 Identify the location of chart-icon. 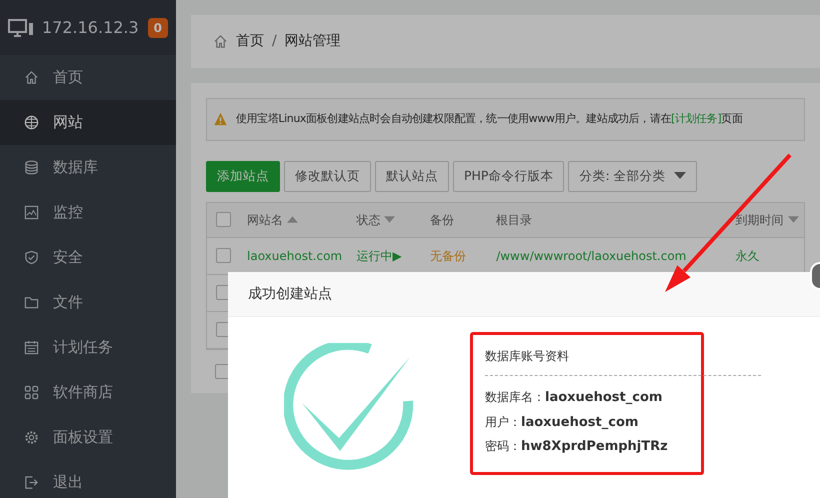
(31, 212).